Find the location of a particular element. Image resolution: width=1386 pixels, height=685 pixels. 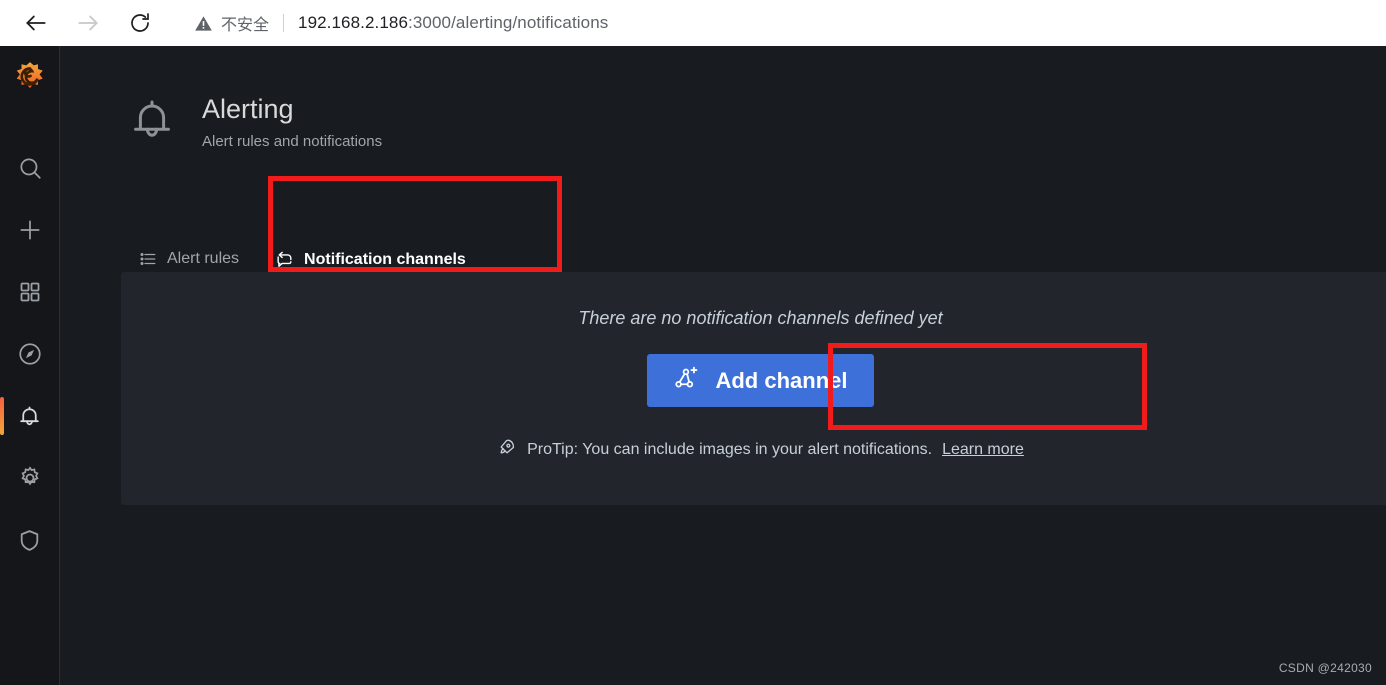

url-host: 192.168.2.186 is located at coordinates (353, 22).